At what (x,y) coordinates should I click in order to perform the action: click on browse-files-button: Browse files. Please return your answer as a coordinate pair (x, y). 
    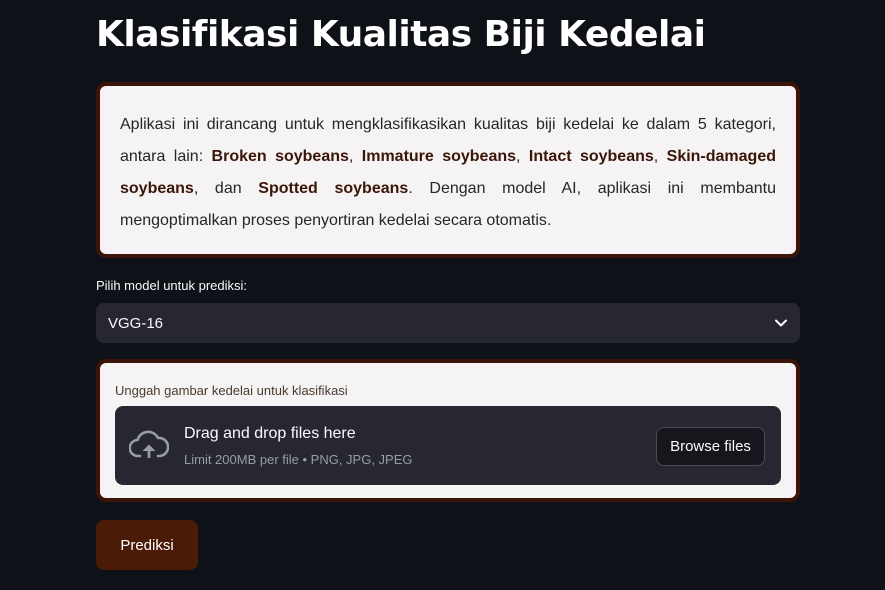
    Looking at the image, I should click on (710, 446).